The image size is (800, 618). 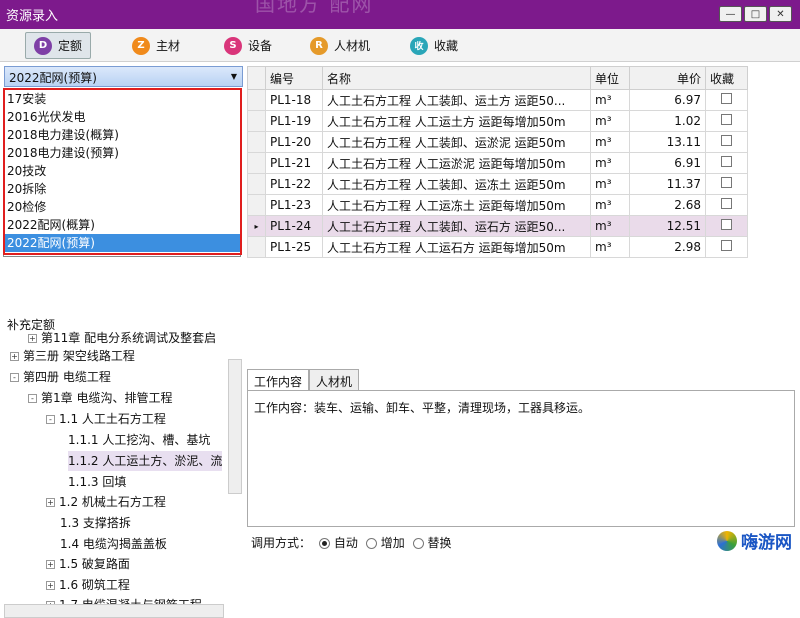 What do you see at coordinates (755, 14) in the screenshot?
I see `maximize-button: □` at bounding box center [755, 14].